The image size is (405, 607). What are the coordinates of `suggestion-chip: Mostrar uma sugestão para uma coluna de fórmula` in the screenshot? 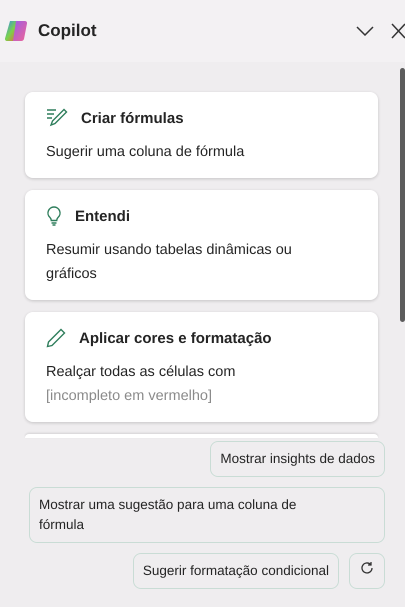 It's located at (207, 515).